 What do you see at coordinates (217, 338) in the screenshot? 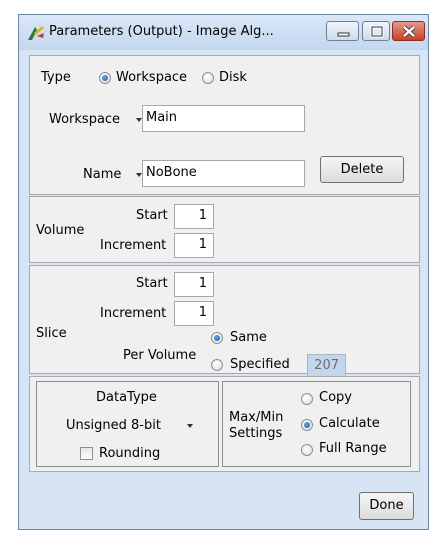
I see `same-radio` at bounding box center [217, 338].